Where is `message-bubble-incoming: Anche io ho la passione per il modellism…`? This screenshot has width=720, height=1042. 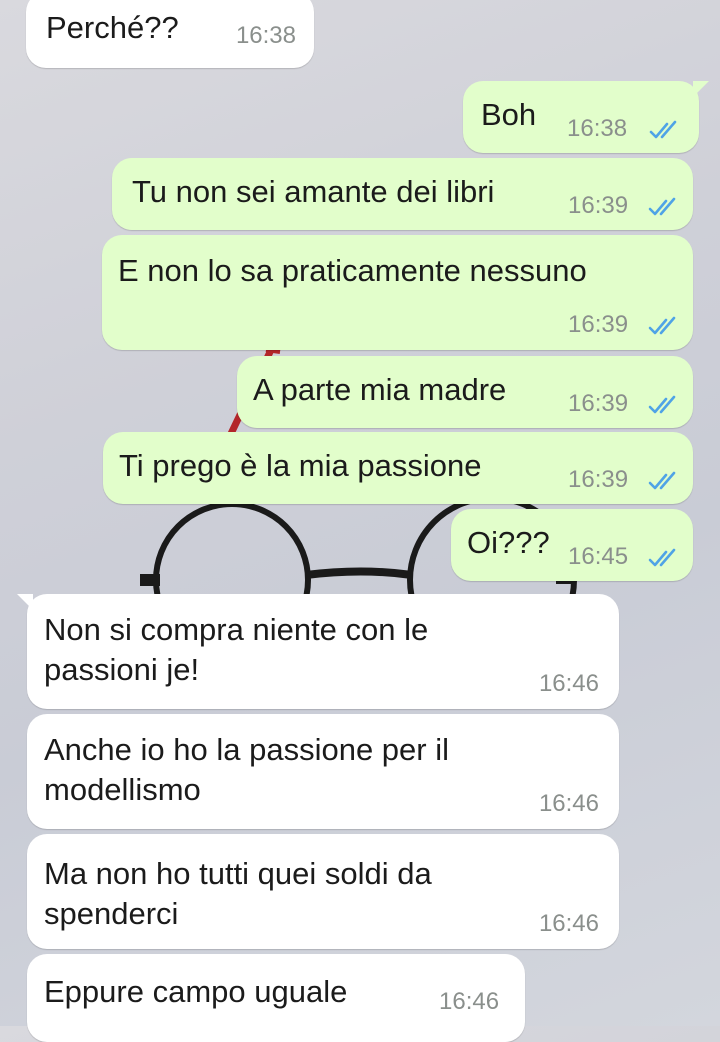
message-bubble-incoming: Anche io ho la passione per il modellism… is located at coordinates (323, 771).